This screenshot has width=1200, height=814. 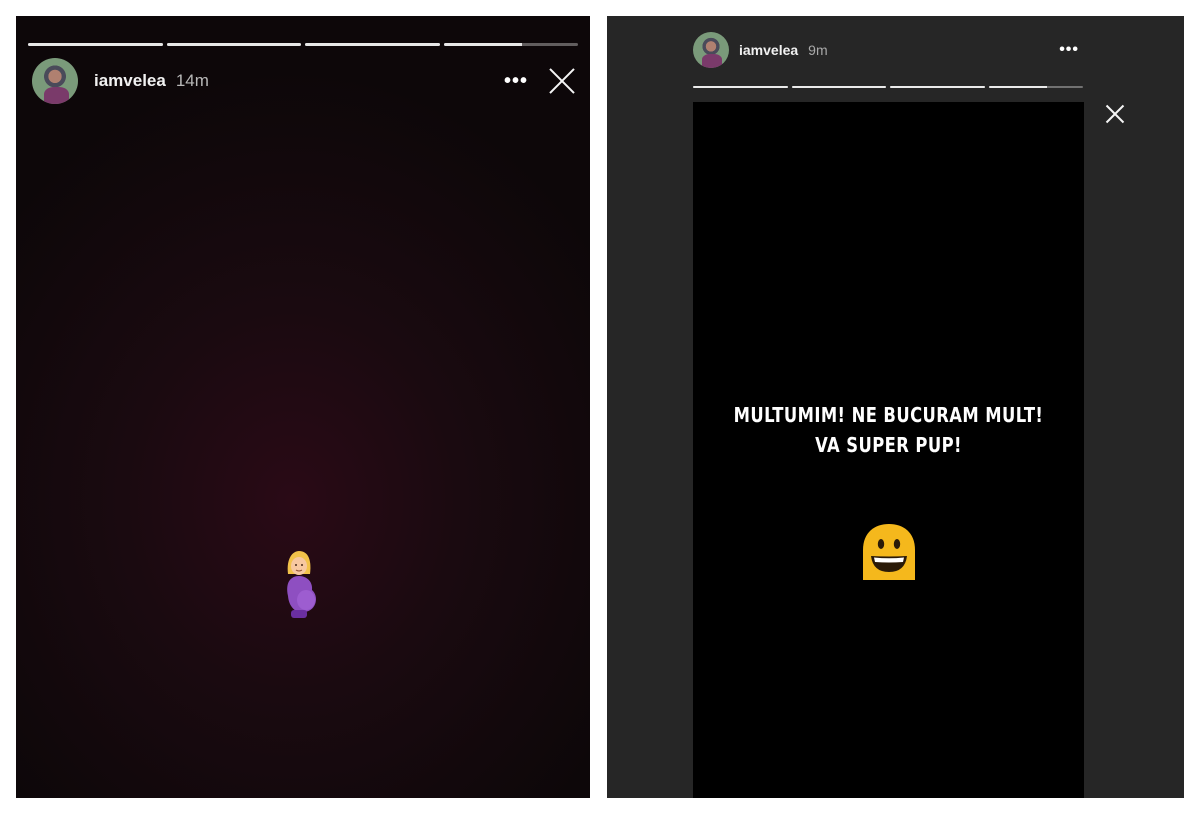 I want to click on story-header: iamvelea 9m •••, so click(x=889, y=50).